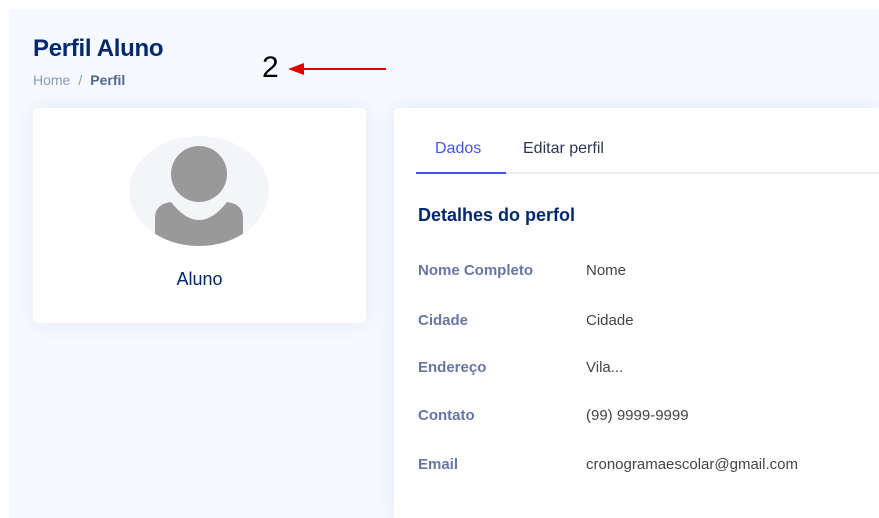  Describe the element at coordinates (51, 80) in the screenshot. I see `breadcrumb-home-link: Home` at that location.